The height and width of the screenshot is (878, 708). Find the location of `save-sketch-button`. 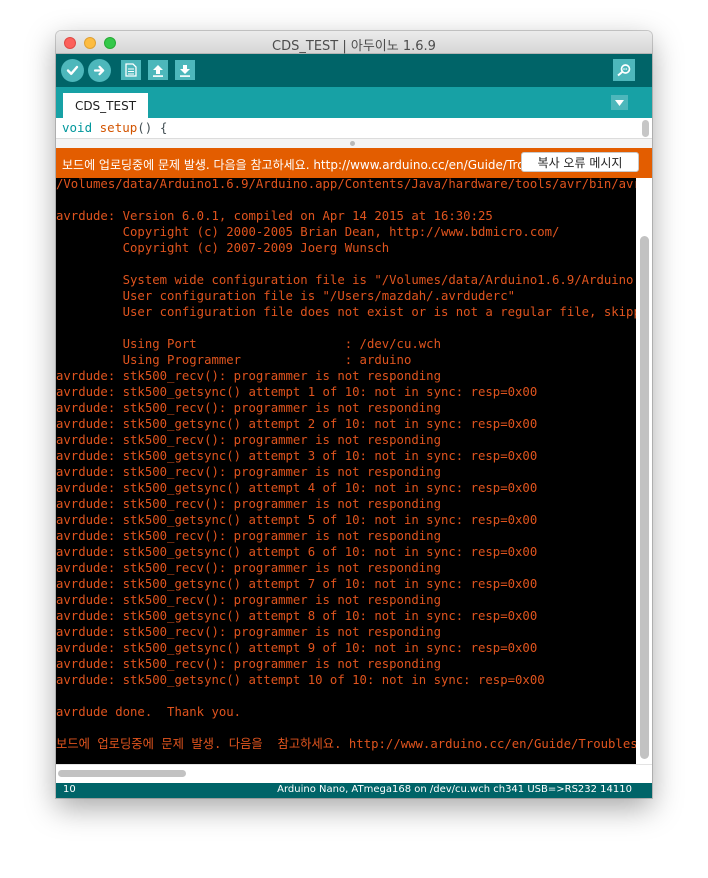

save-sketch-button is located at coordinates (185, 70).